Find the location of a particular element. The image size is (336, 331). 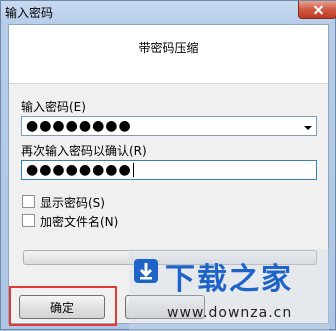

show-password-checkbox is located at coordinates (28, 201).